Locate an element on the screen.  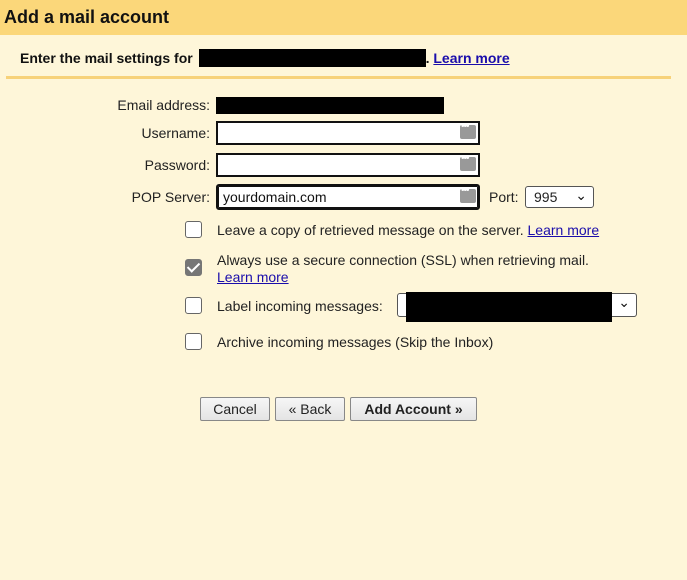
instruction-row: Enter the mail settings for . Learn more is located at coordinates (265, 59).